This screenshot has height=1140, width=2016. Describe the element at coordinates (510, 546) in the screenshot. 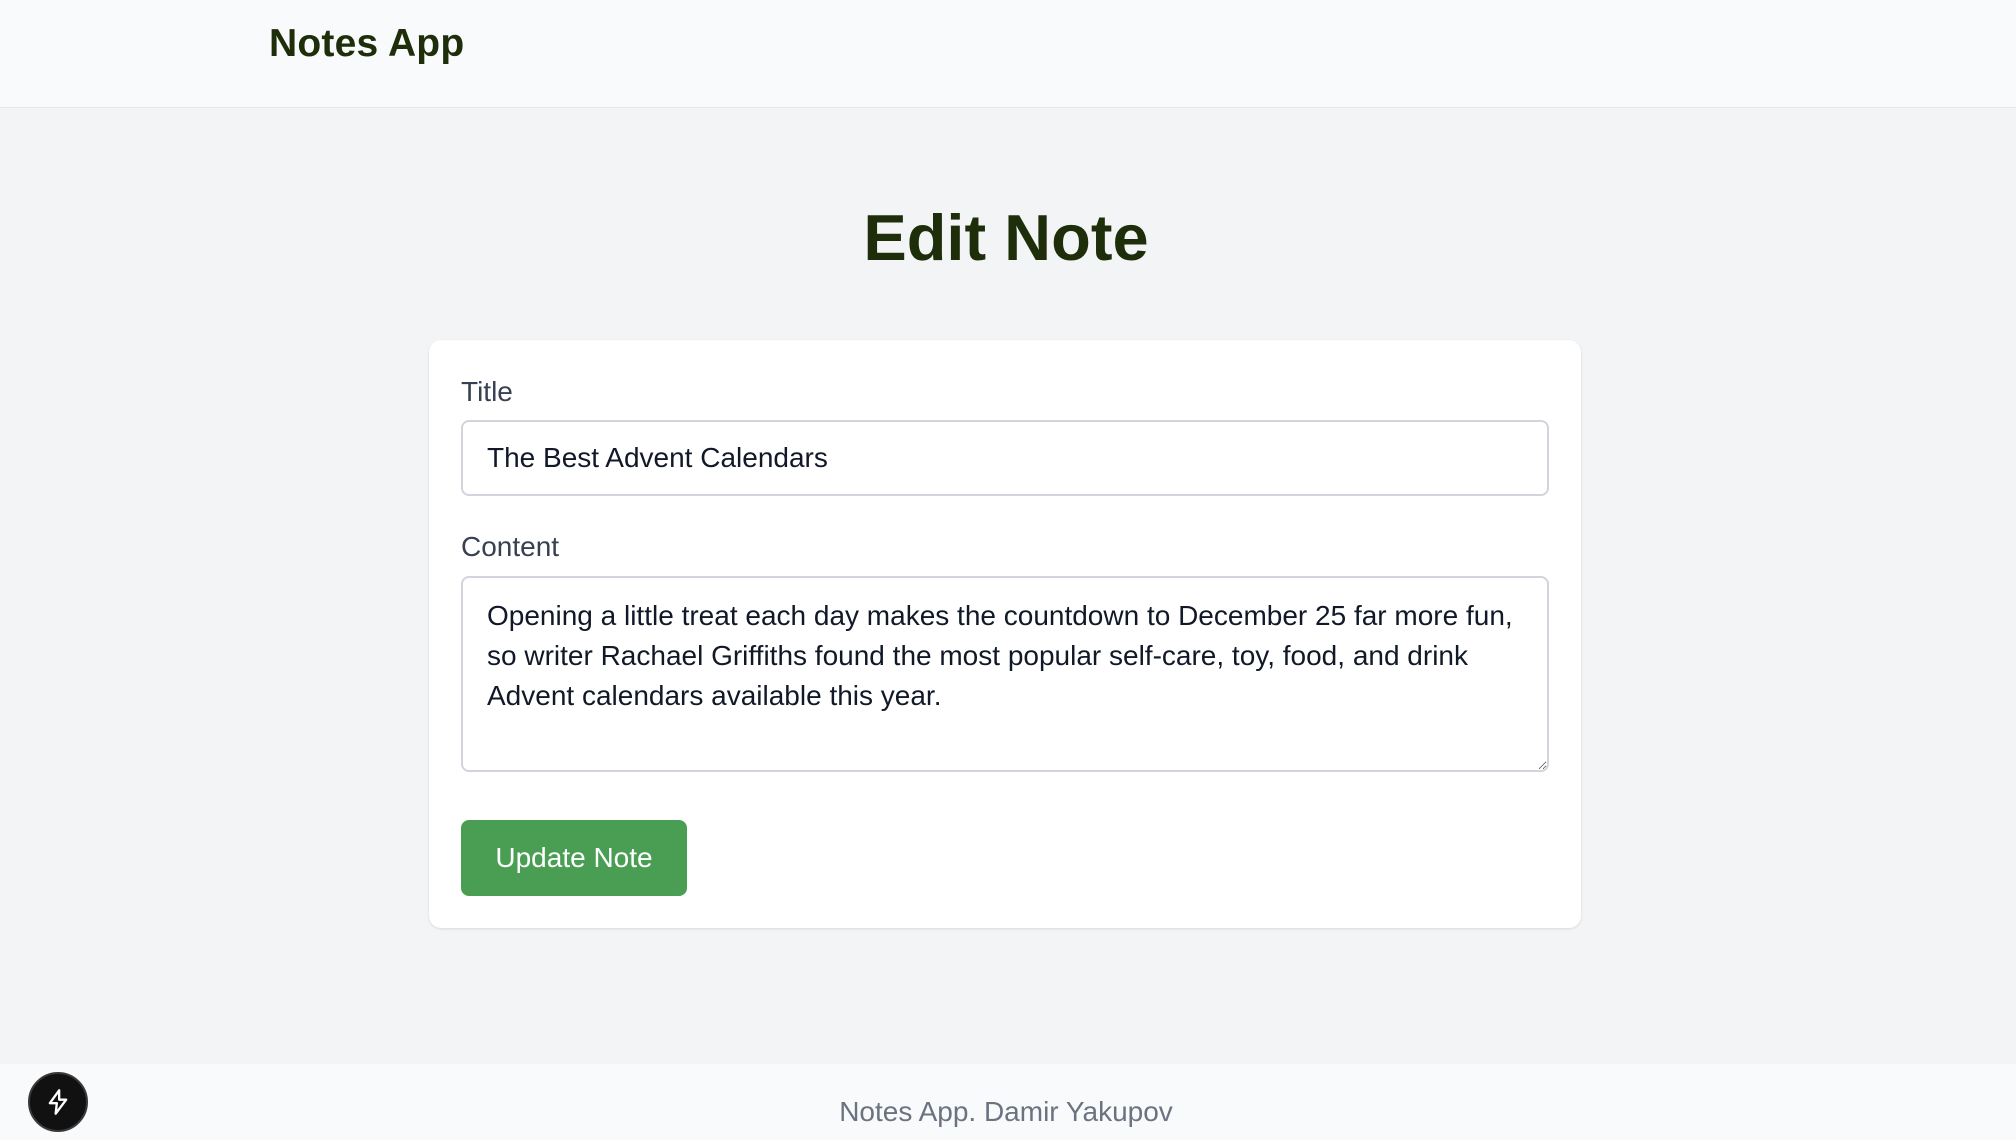

I see `content-label: Content` at that location.